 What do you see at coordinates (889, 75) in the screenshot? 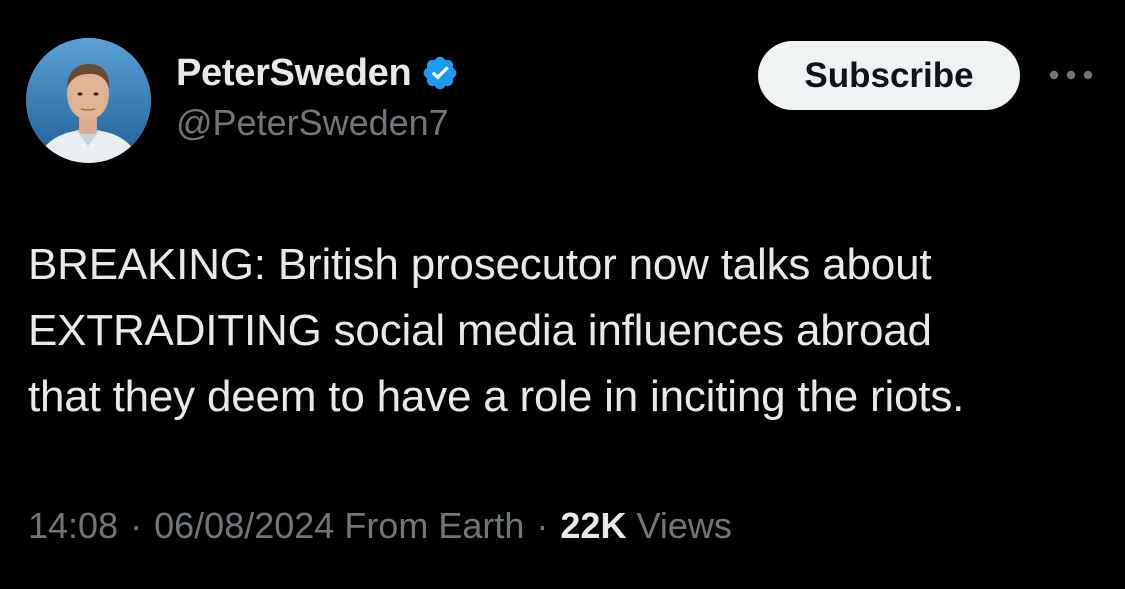
I see `subscribe-button: Subscribe` at bounding box center [889, 75].